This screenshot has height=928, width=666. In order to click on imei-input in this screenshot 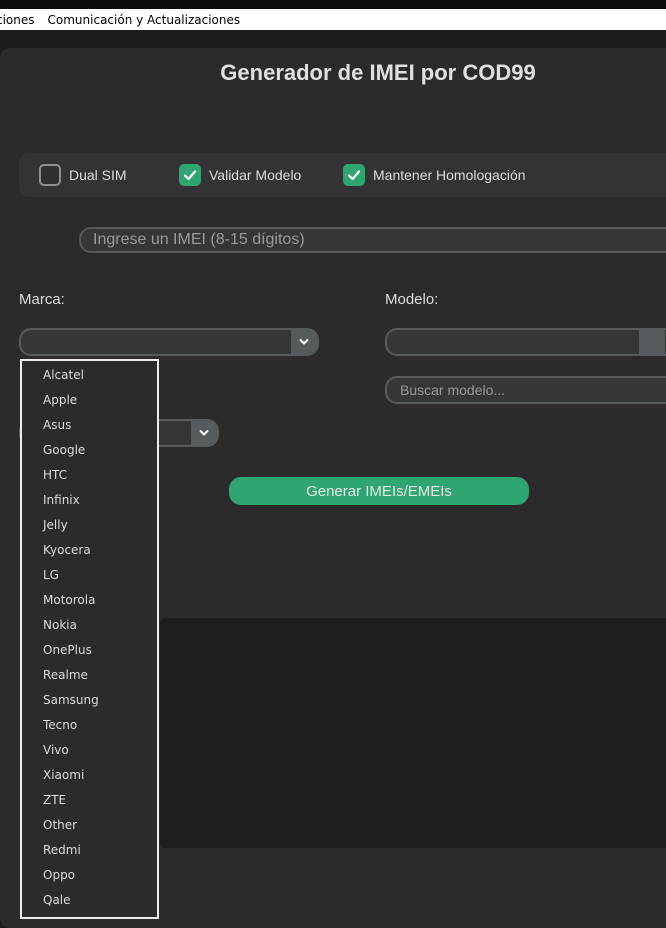, I will do `click(372, 240)`.